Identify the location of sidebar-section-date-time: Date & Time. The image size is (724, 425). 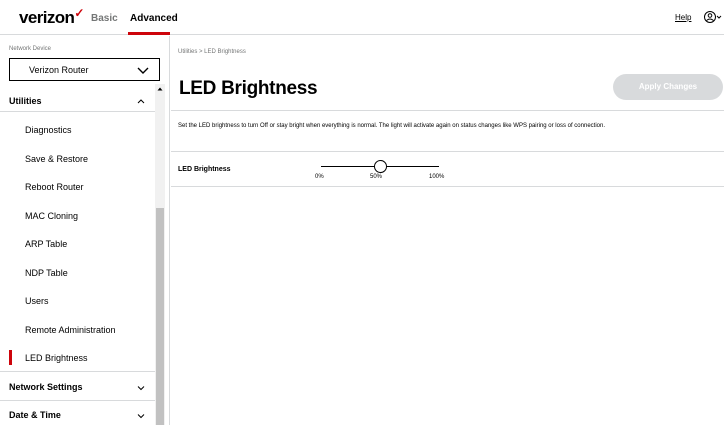
(35, 415).